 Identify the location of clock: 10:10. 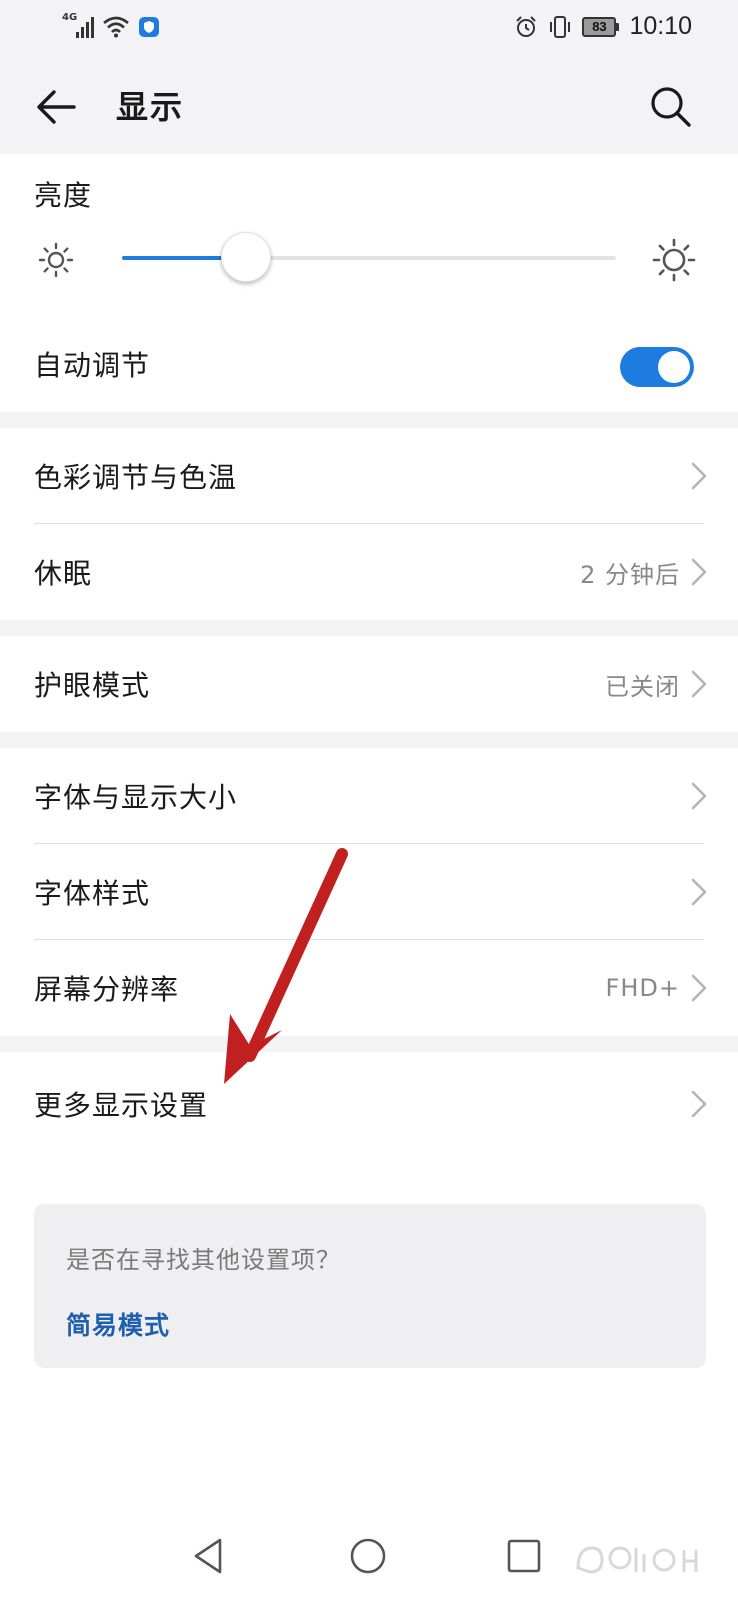
(660, 26).